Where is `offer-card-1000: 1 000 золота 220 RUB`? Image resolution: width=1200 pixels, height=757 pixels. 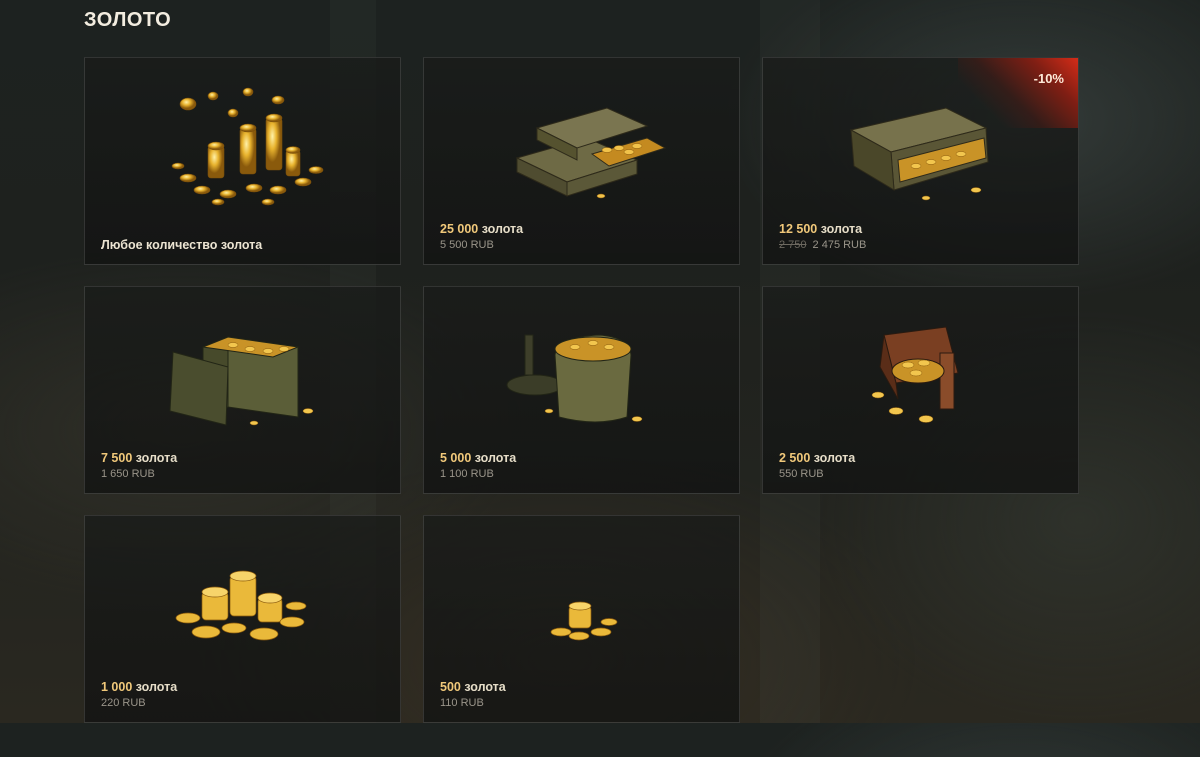
offer-card-1000: 1 000 золота 220 RUB is located at coordinates (242, 619).